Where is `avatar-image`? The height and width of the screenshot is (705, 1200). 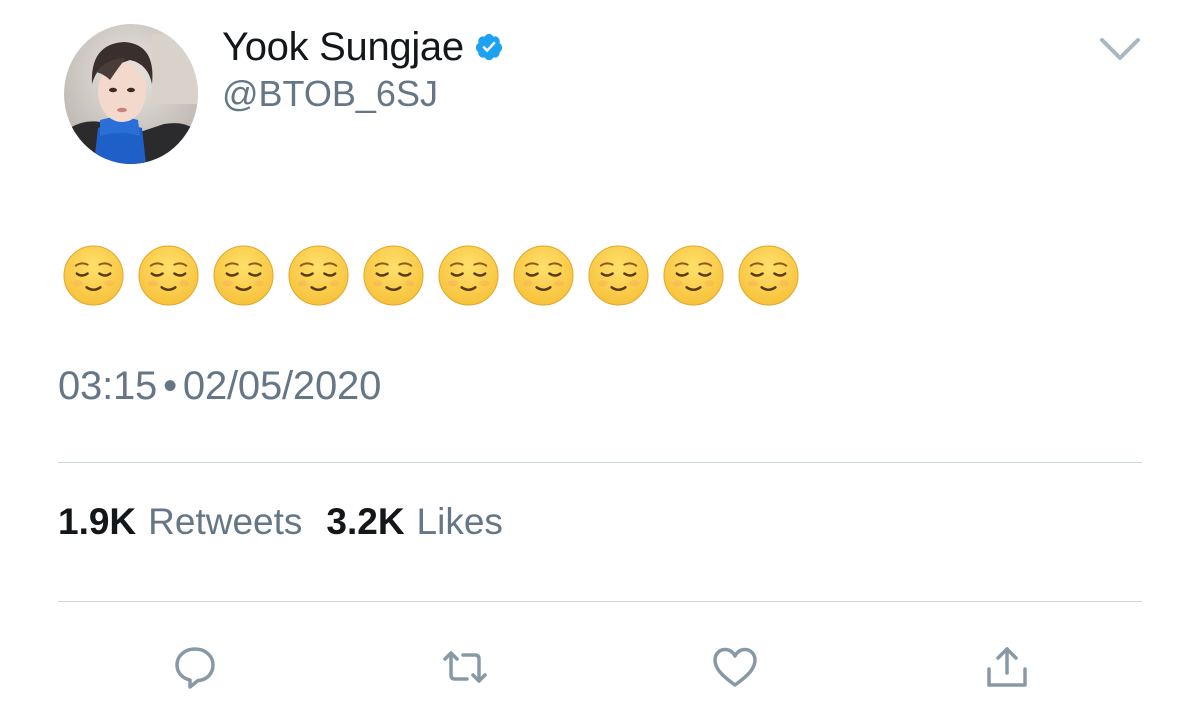 avatar-image is located at coordinates (131, 94).